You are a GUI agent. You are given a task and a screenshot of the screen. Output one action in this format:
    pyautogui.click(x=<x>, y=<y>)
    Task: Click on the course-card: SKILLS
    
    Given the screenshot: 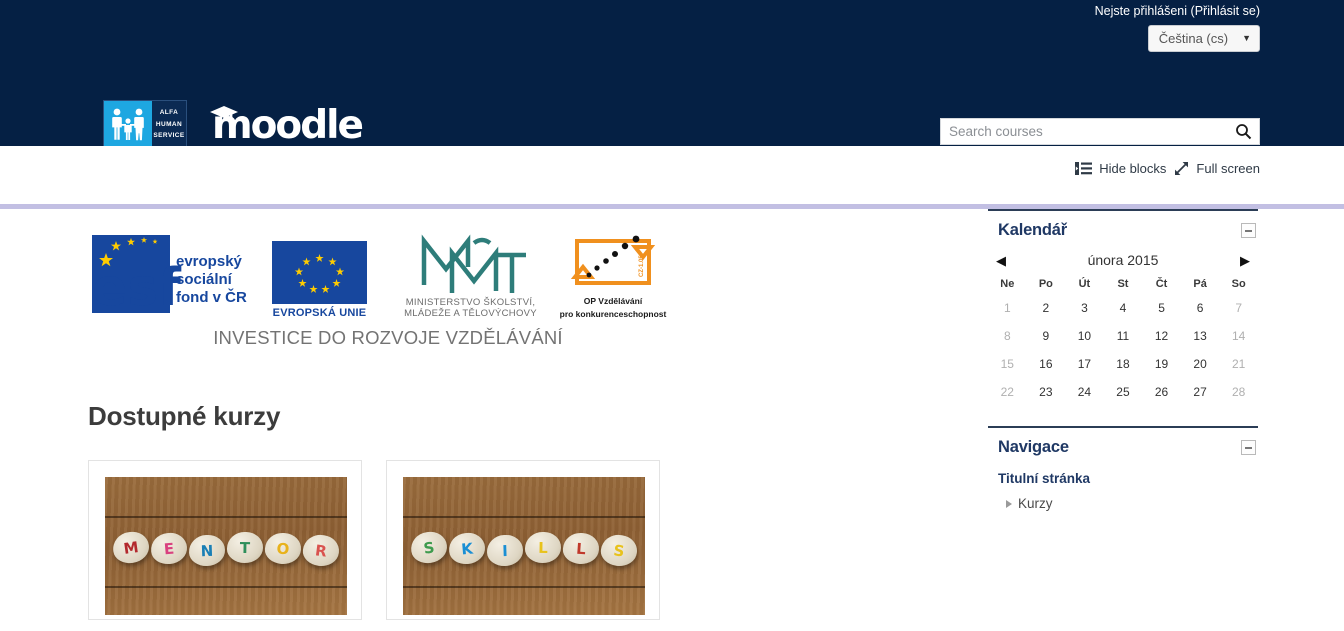 What is the action you would take?
    pyautogui.click(x=523, y=540)
    